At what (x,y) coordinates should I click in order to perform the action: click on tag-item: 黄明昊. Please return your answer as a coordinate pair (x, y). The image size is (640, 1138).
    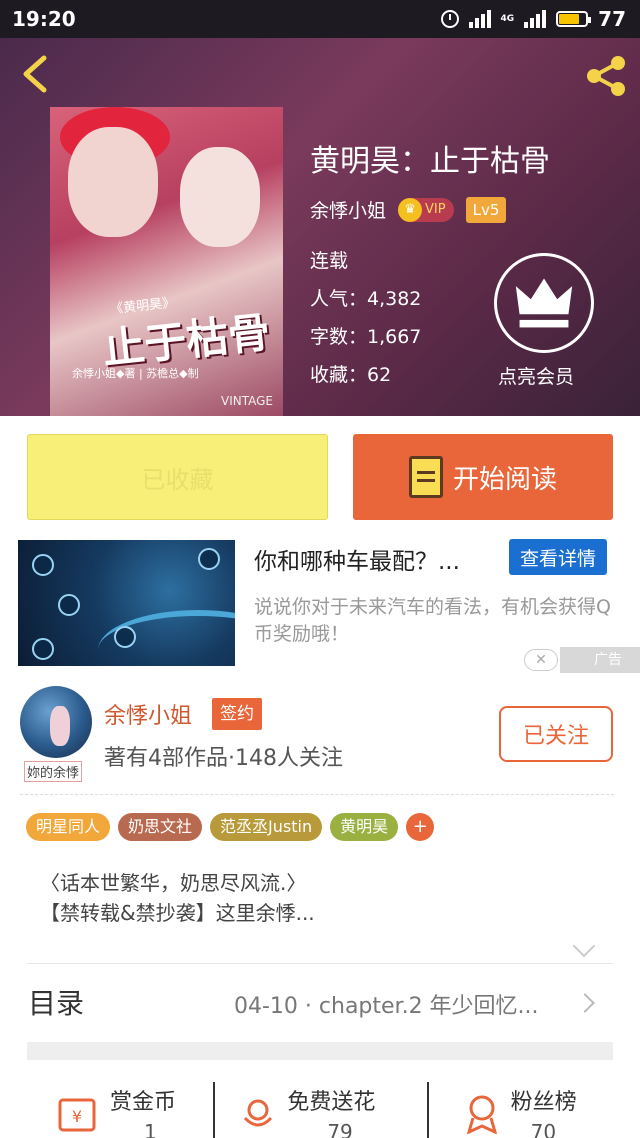
    Looking at the image, I should click on (364, 827).